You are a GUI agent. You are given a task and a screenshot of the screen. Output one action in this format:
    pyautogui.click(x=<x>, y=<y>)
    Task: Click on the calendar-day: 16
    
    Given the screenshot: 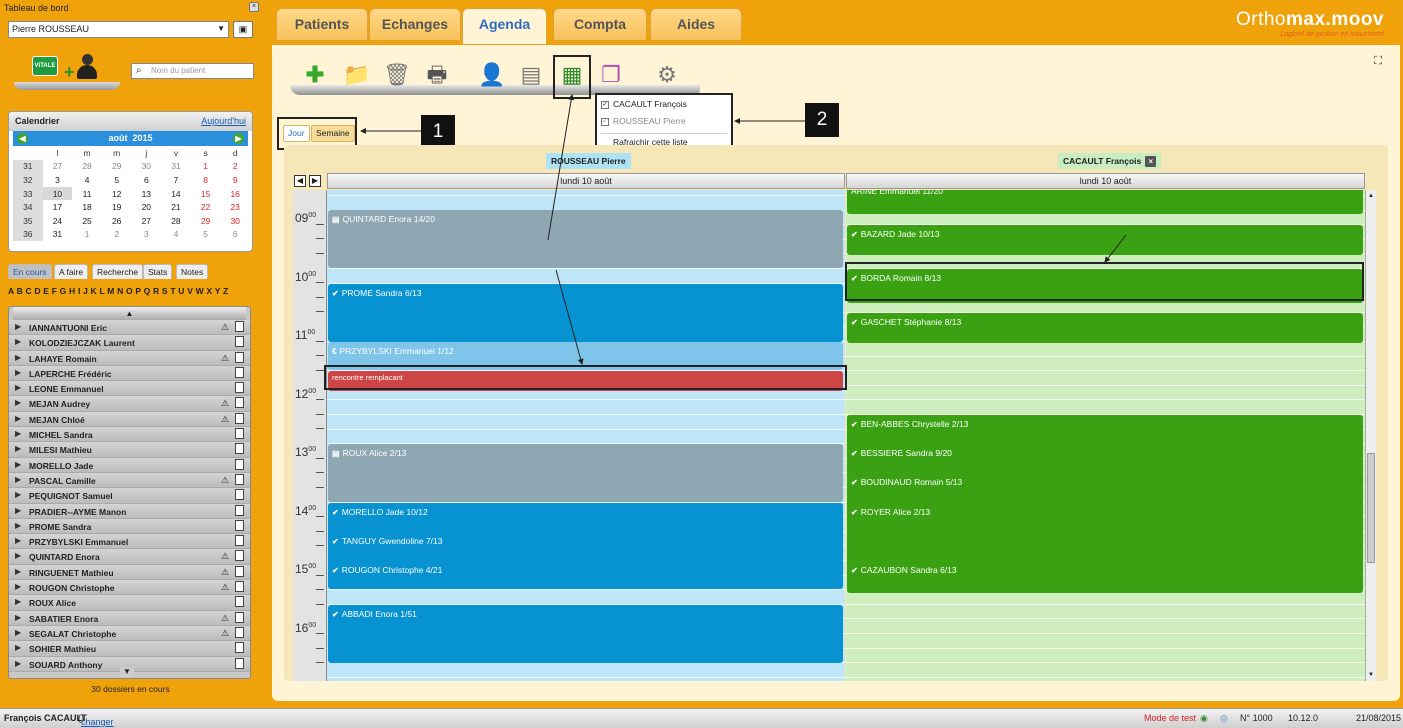 What is the action you would take?
    pyautogui.click(x=235, y=194)
    